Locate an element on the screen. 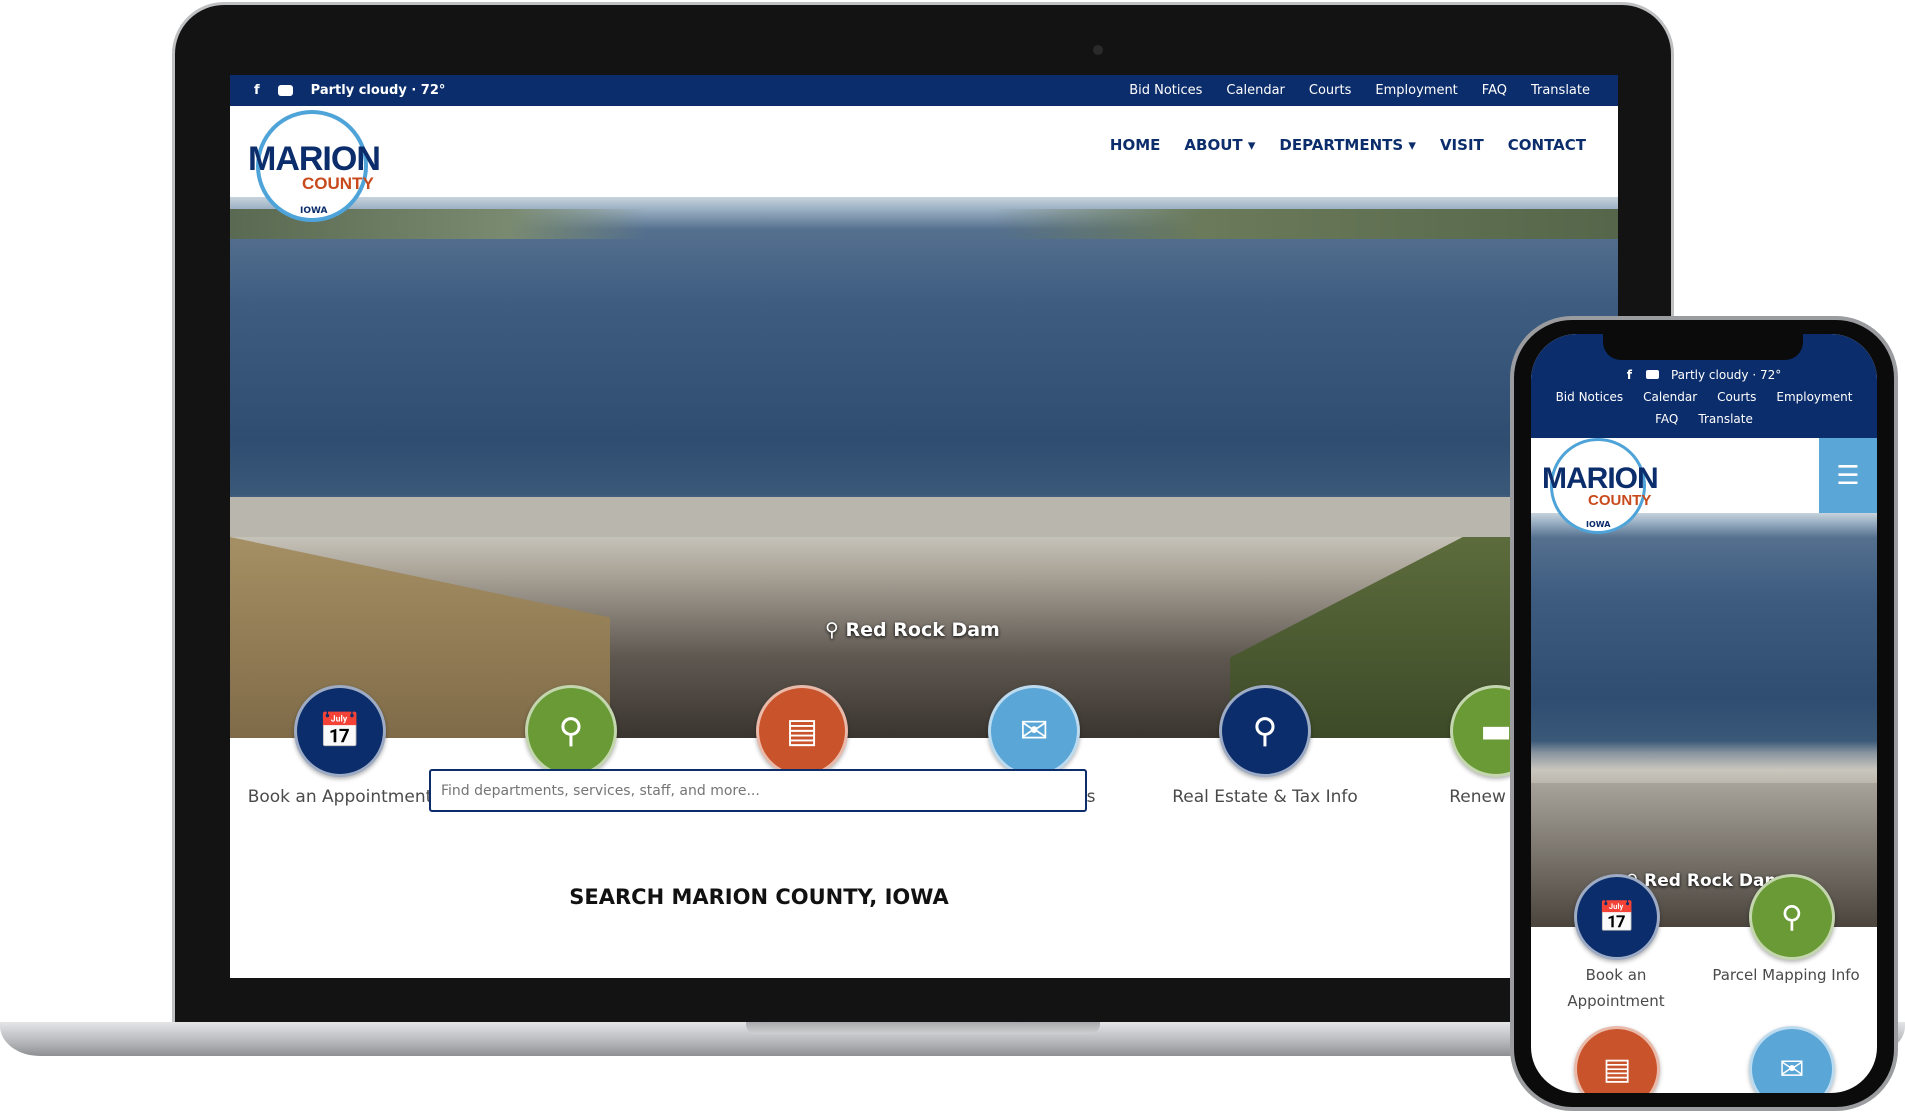 This screenshot has height=1113, width=1905. main-nav: HOME ABOUT ▾ DEPARTMENTS ▾ VISIT CONTACT is located at coordinates (1348, 145).